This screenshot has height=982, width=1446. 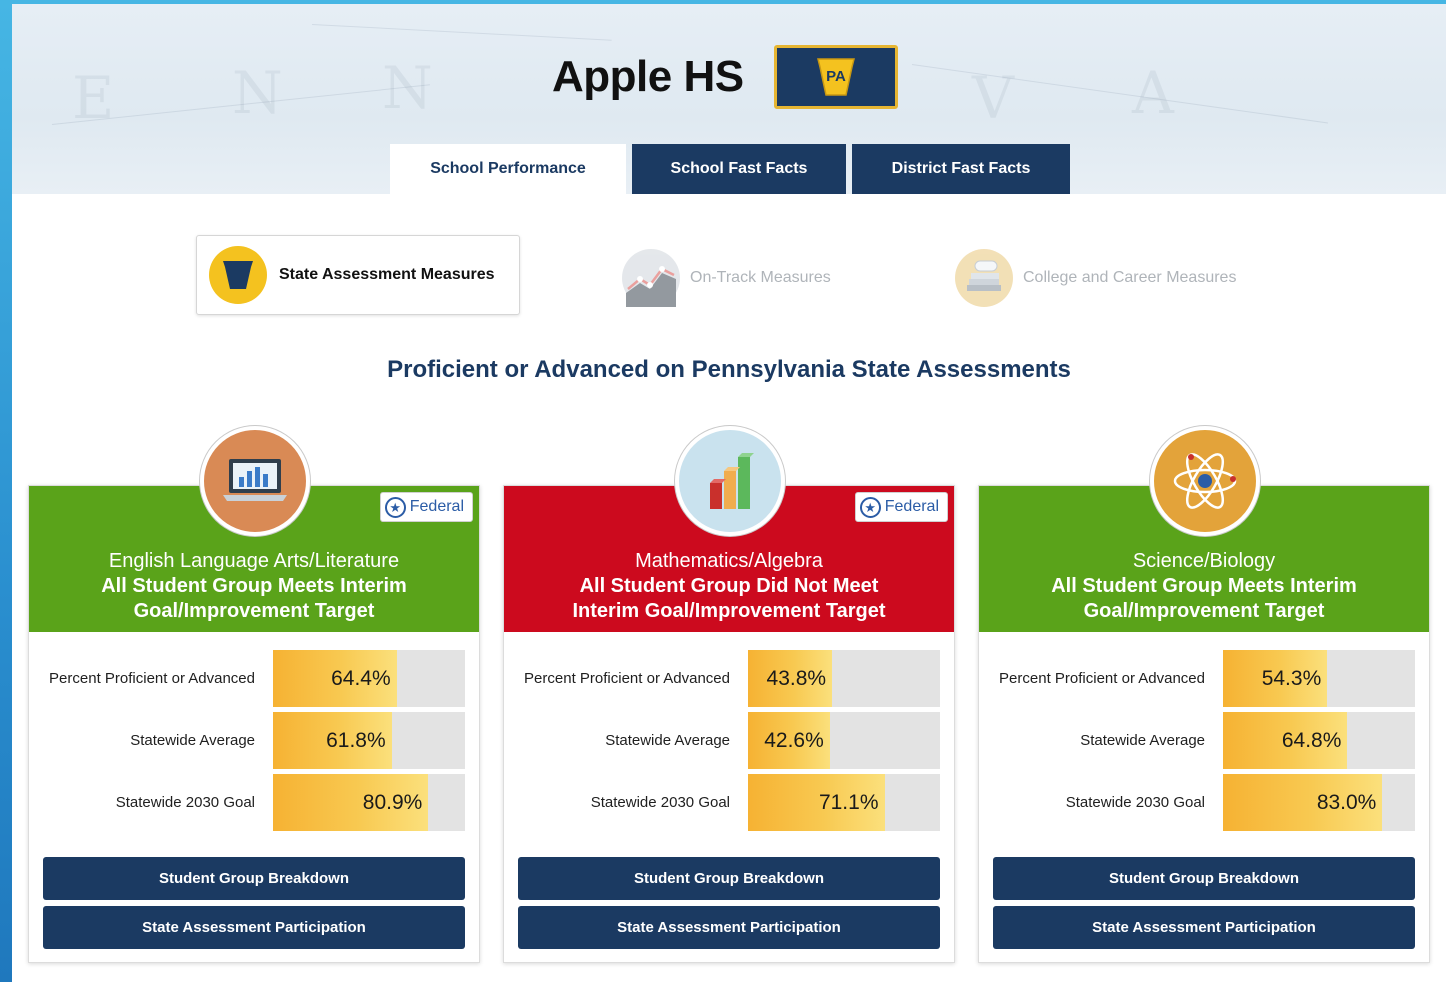 What do you see at coordinates (1311, 740) in the screenshot?
I see `metric-value: 64.8%` at bounding box center [1311, 740].